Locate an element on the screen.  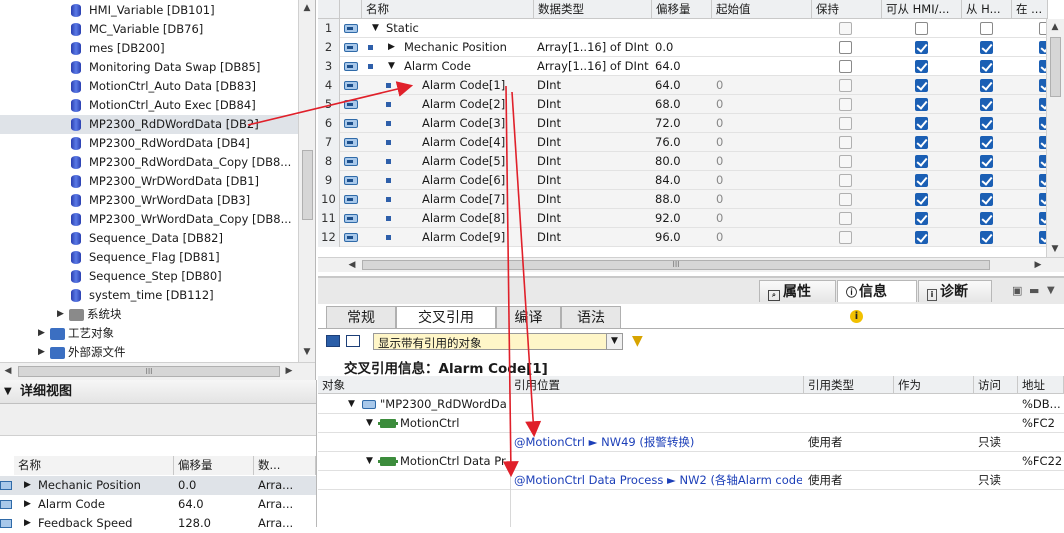
table-row: 4 Alarm Code[1] DInt 64.0 0 is located at coordinates (691, 85).